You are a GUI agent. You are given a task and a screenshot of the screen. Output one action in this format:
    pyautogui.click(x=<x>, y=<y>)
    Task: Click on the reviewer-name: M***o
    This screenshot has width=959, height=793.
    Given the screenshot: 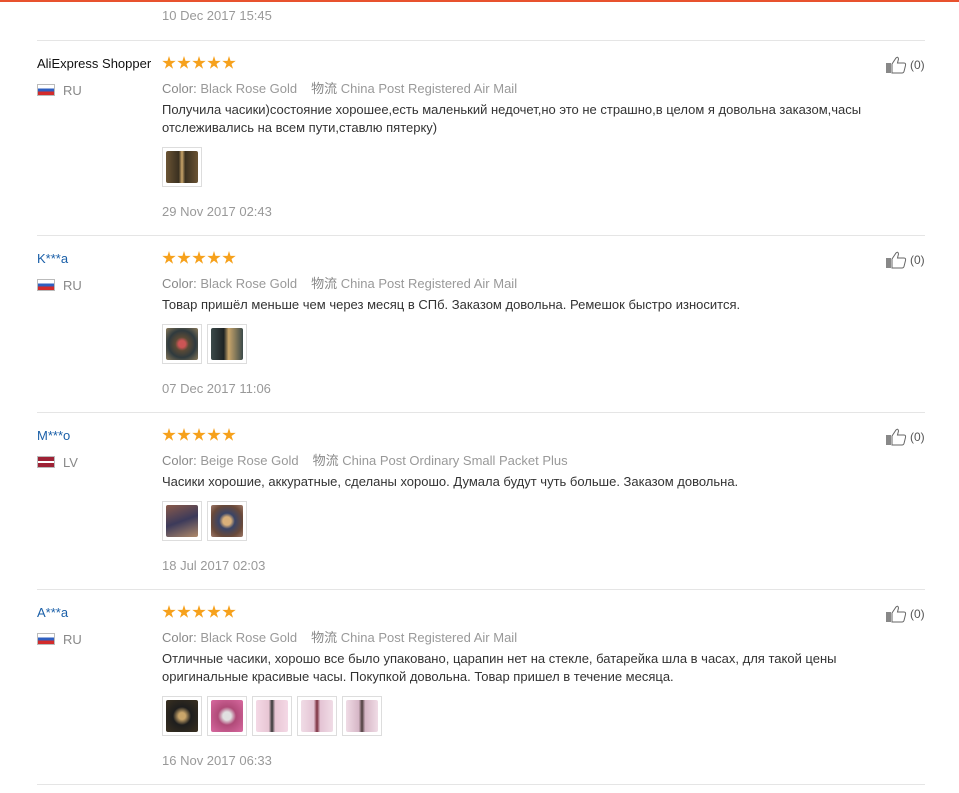 What is the action you would take?
    pyautogui.click(x=53, y=436)
    